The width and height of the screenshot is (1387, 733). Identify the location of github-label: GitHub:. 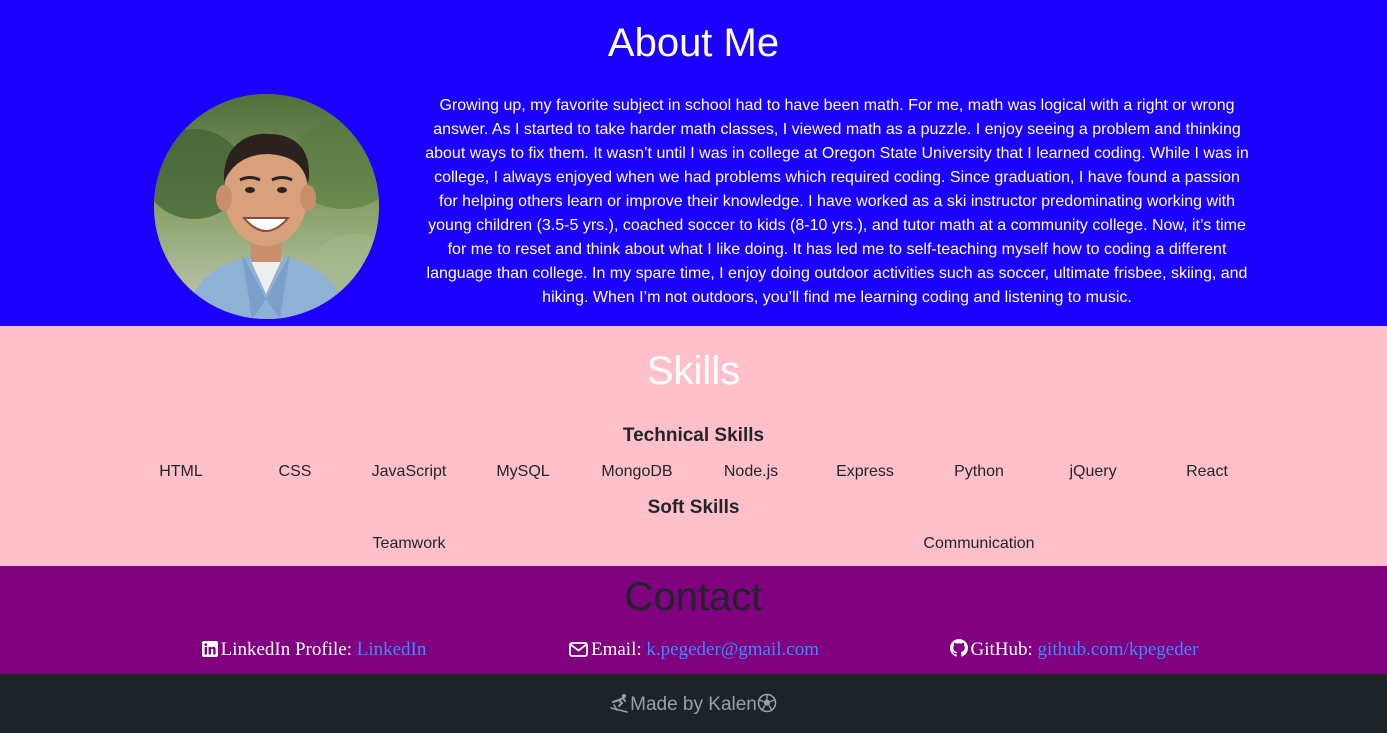
(1004, 649).